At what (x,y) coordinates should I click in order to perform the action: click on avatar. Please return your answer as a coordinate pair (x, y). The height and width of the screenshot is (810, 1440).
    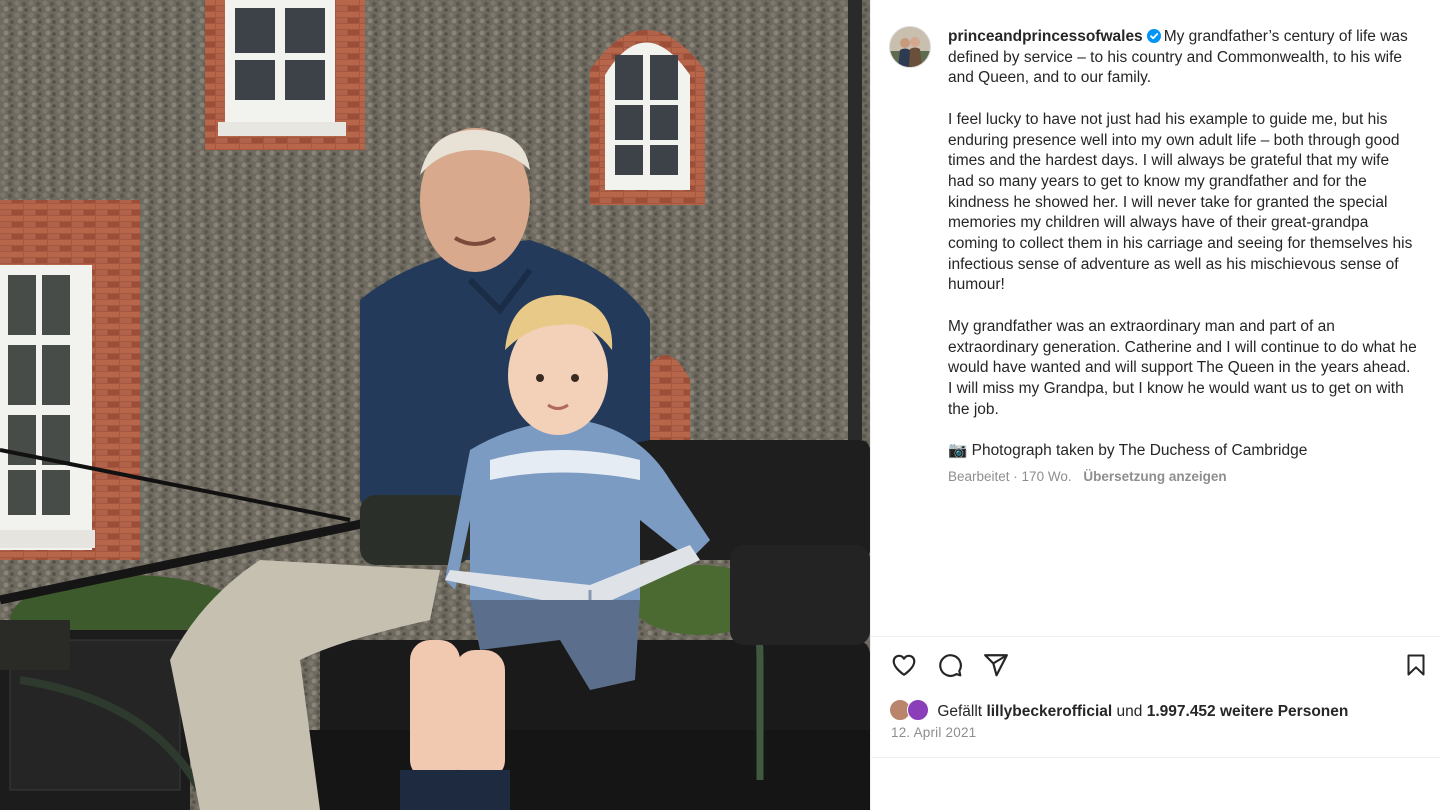
    Looking at the image, I should click on (910, 47).